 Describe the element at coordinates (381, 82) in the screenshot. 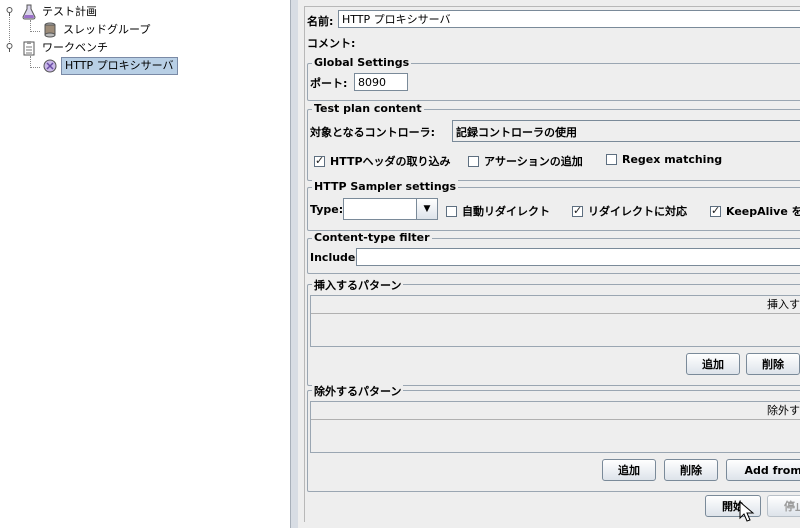

I see `port-input: 8090` at that location.